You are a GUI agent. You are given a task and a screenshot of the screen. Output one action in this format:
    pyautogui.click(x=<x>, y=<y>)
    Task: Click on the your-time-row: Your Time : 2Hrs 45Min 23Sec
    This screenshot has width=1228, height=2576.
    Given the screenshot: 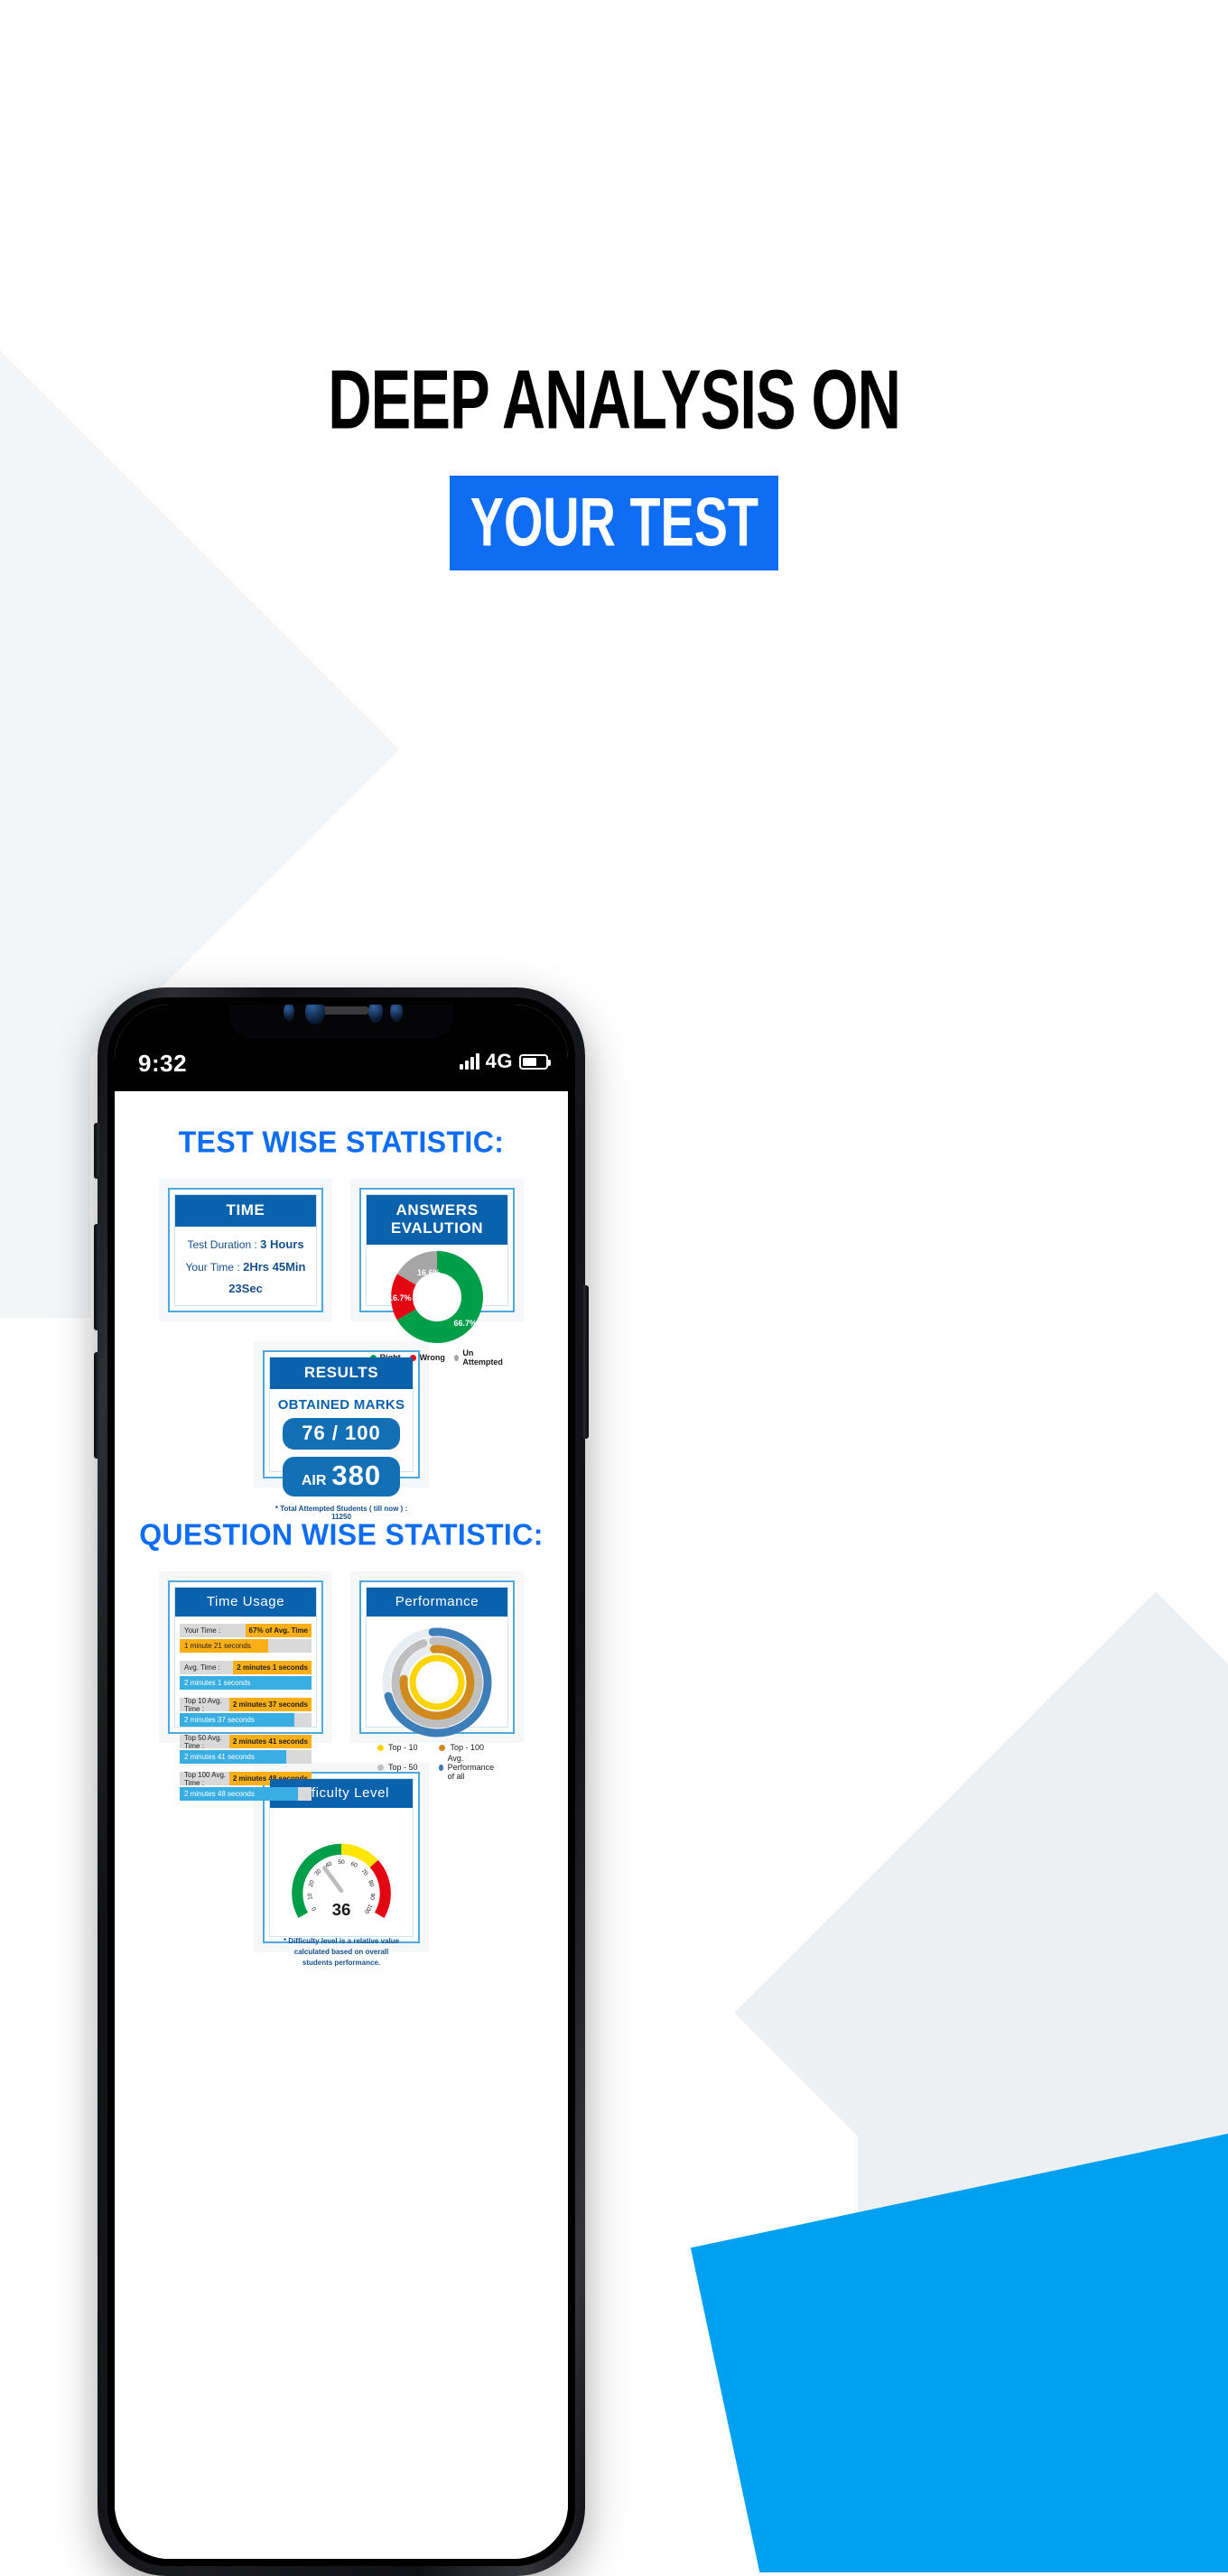 What is the action you would take?
    pyautogui.click(x=246, y=1278)
    